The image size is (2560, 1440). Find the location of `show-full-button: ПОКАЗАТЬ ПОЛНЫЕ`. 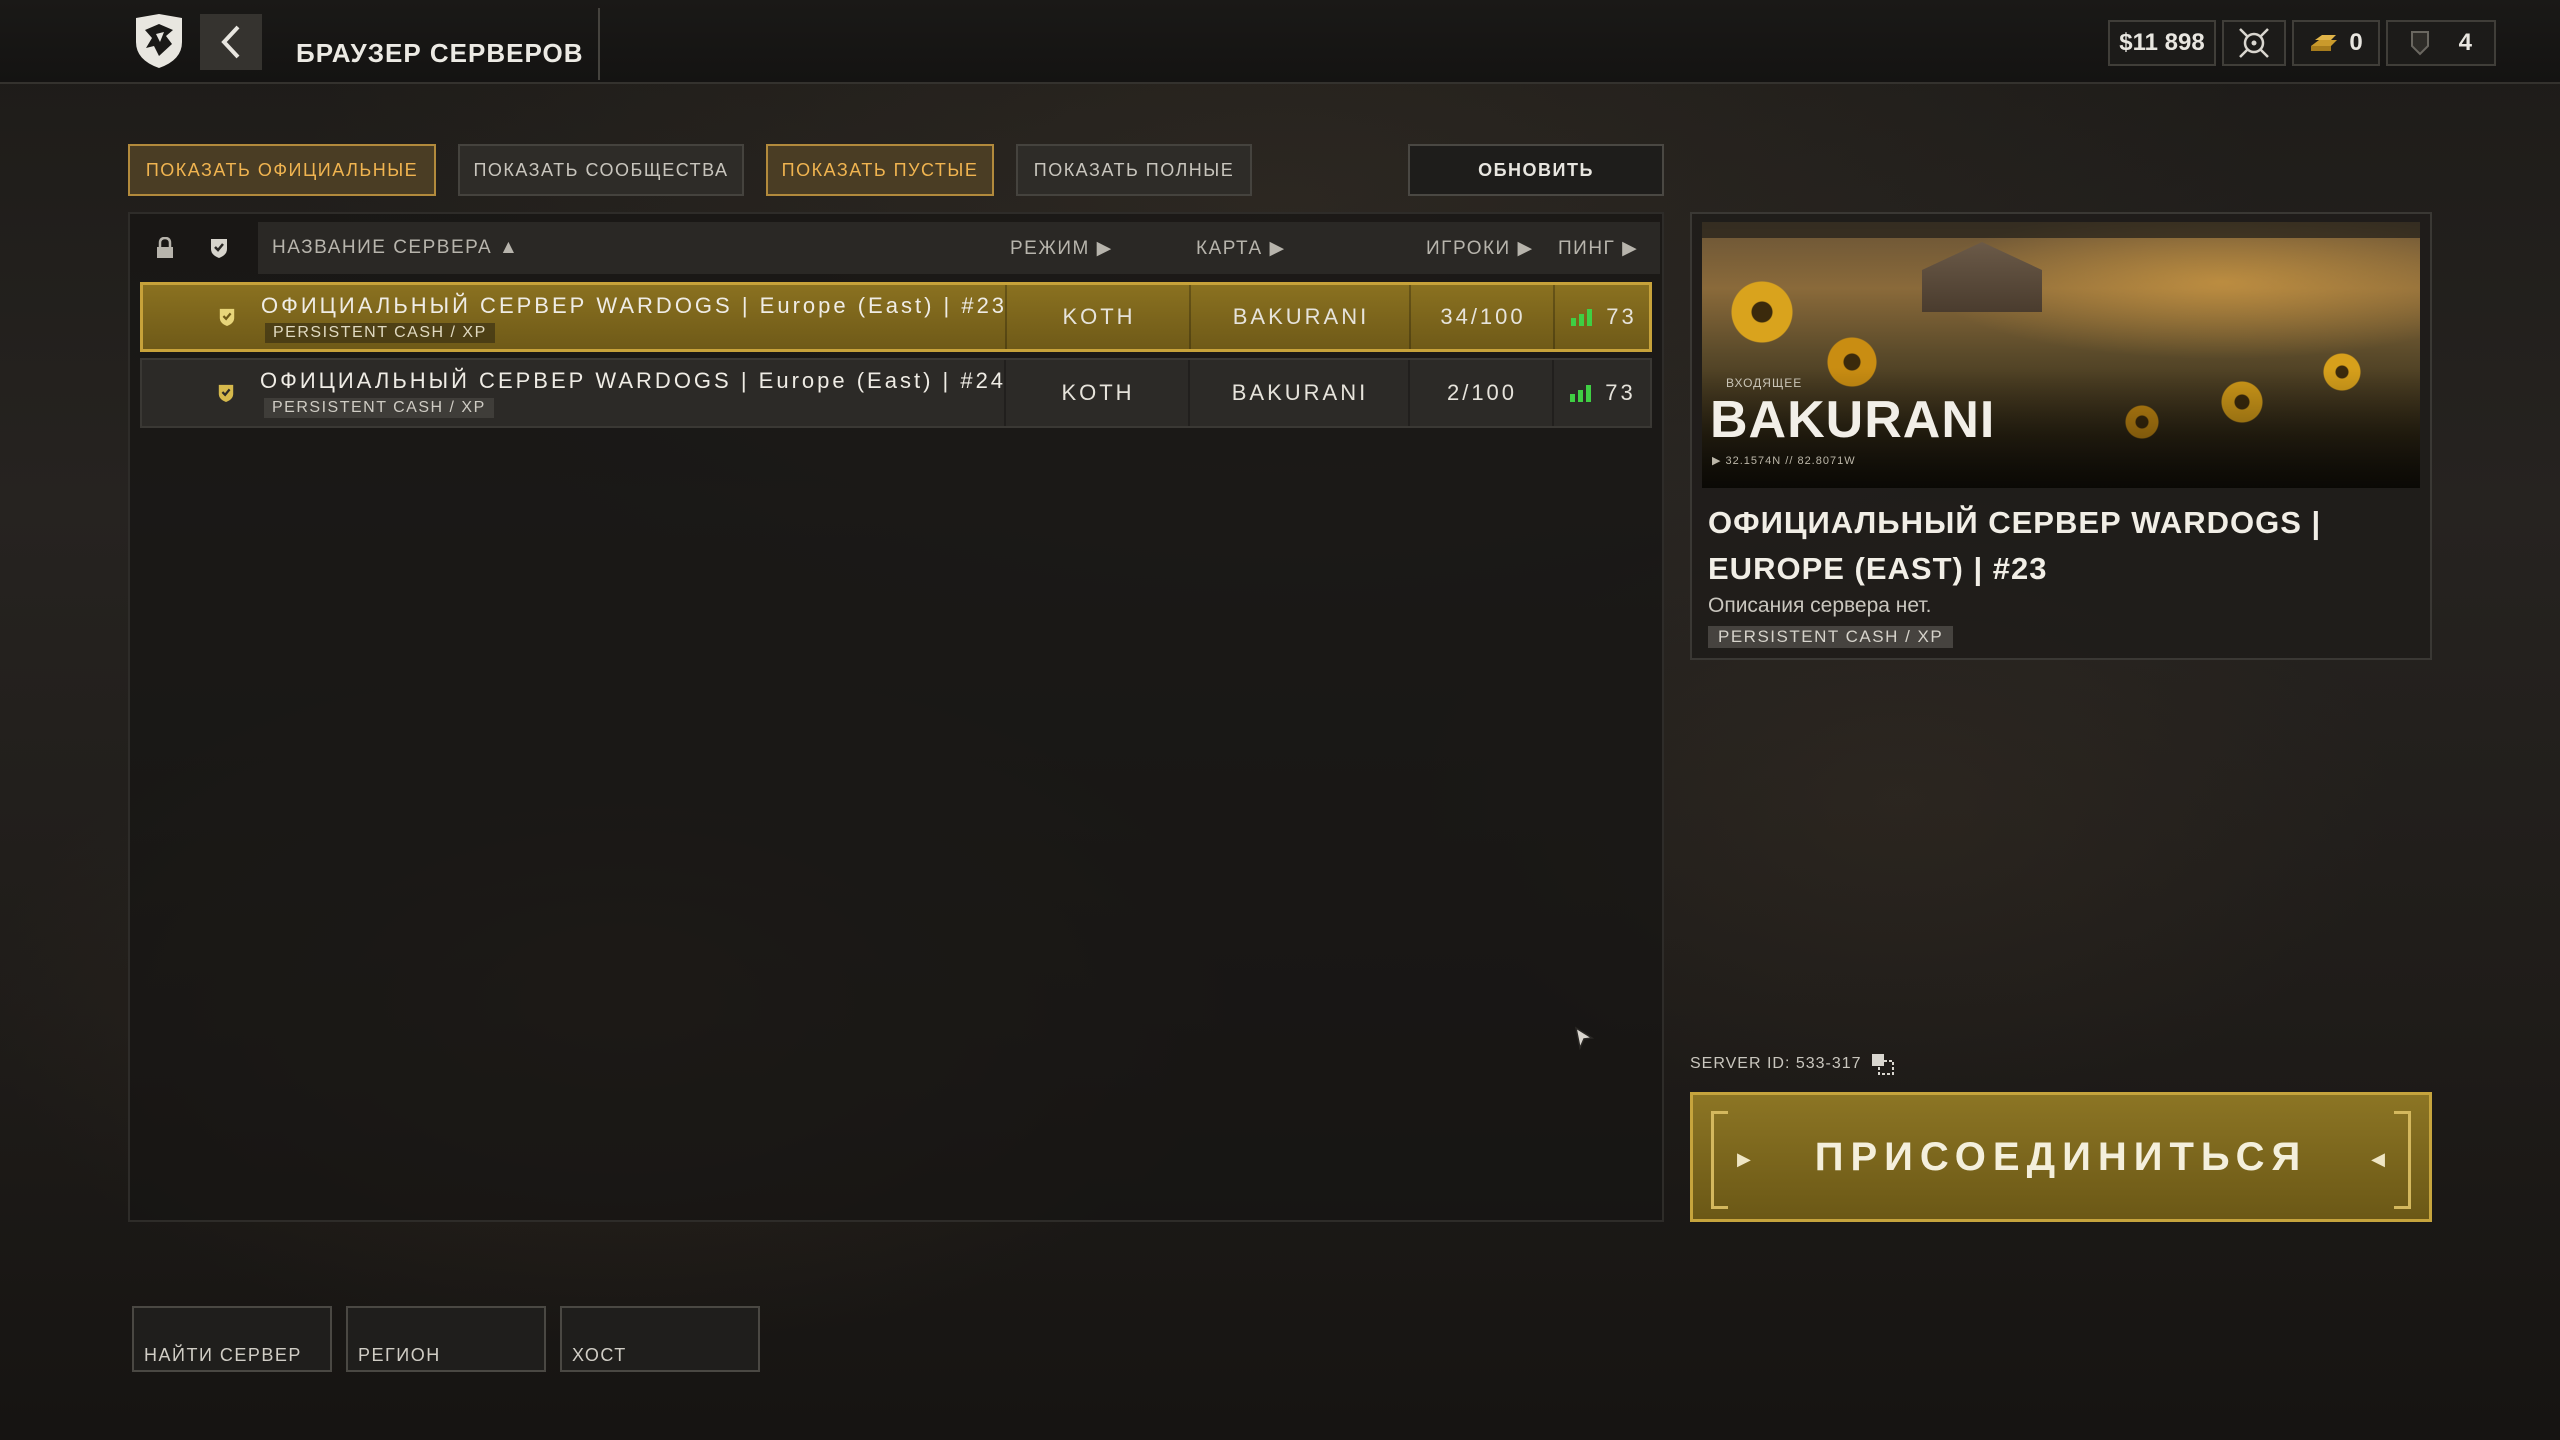

show-full-button: ПОКАЗАТЬ ПОЛНЫЕ is located at coordinates (1134, 170).